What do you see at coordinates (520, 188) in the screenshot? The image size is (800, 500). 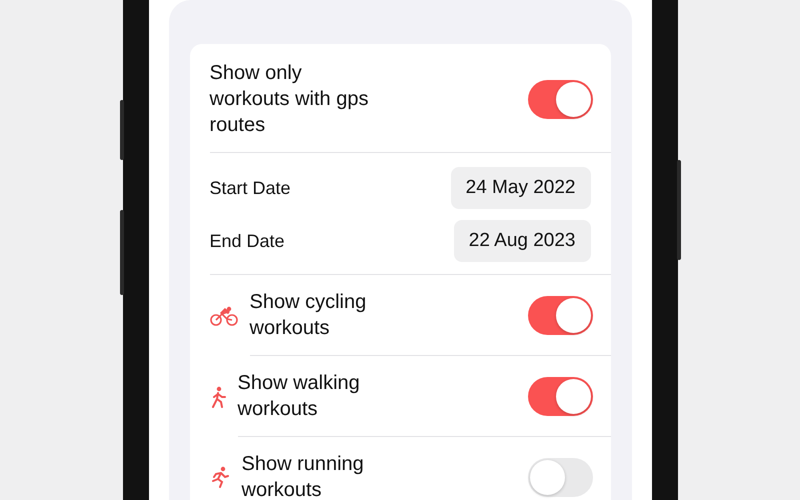 I see `date-picker: 24 May 2022` at bounding box center [520, 188].